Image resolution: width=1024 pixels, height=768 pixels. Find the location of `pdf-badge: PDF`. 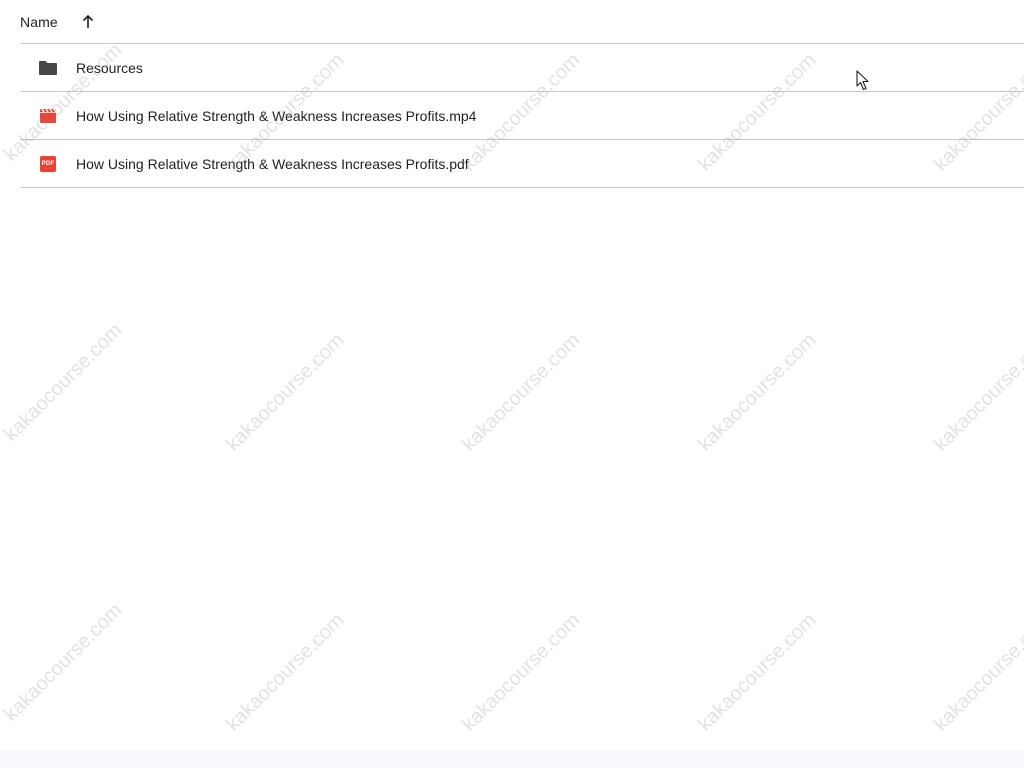

pdf-badge: PDF is located at coordinates (48, 163).